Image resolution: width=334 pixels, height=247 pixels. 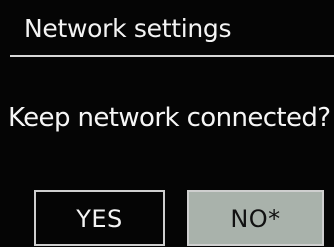 What do you see at coordinates (99, 218) in the screenshot?
I see `yes-button: YES` at bounding box center [99, 218].